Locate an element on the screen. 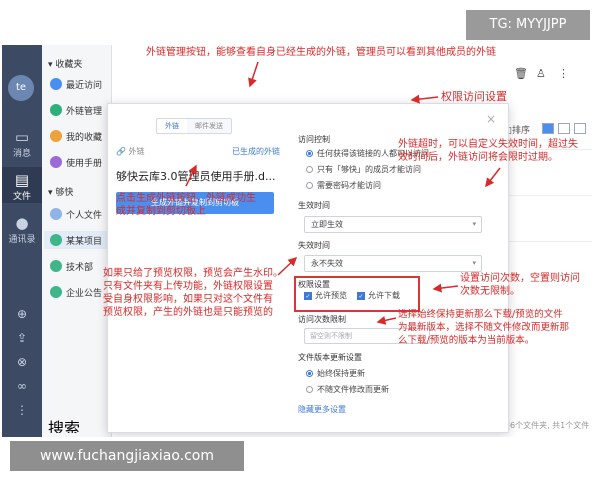 Image resolution: width=600 pixels, height=480 pixels. annotation-line: 成并复制到剪切板上 is located at coordinates (161, 211).